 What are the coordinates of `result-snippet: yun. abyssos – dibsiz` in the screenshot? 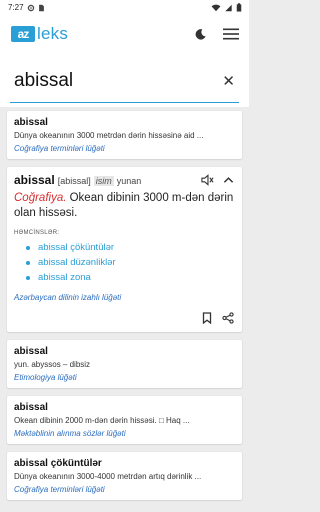 It's located at (52, 364).